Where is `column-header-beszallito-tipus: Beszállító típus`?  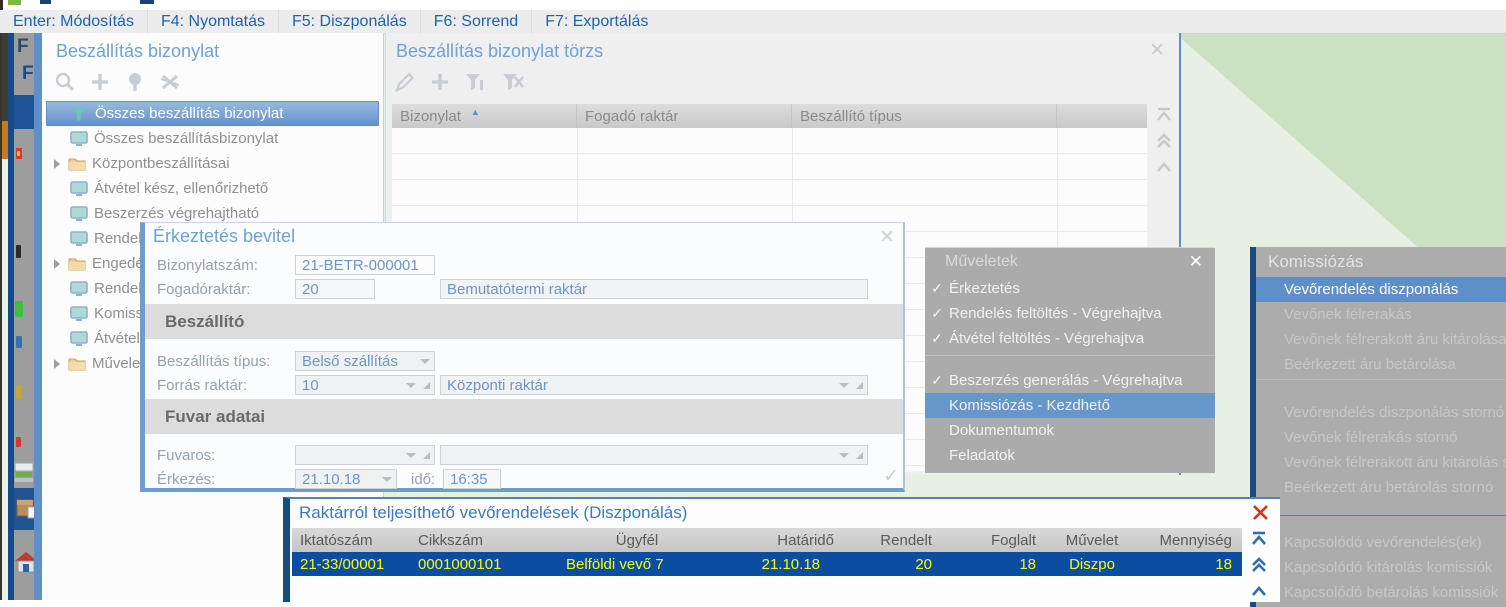
column-header-beszallito-tipus: Beszállító típus is located at coordinates (924, 116).